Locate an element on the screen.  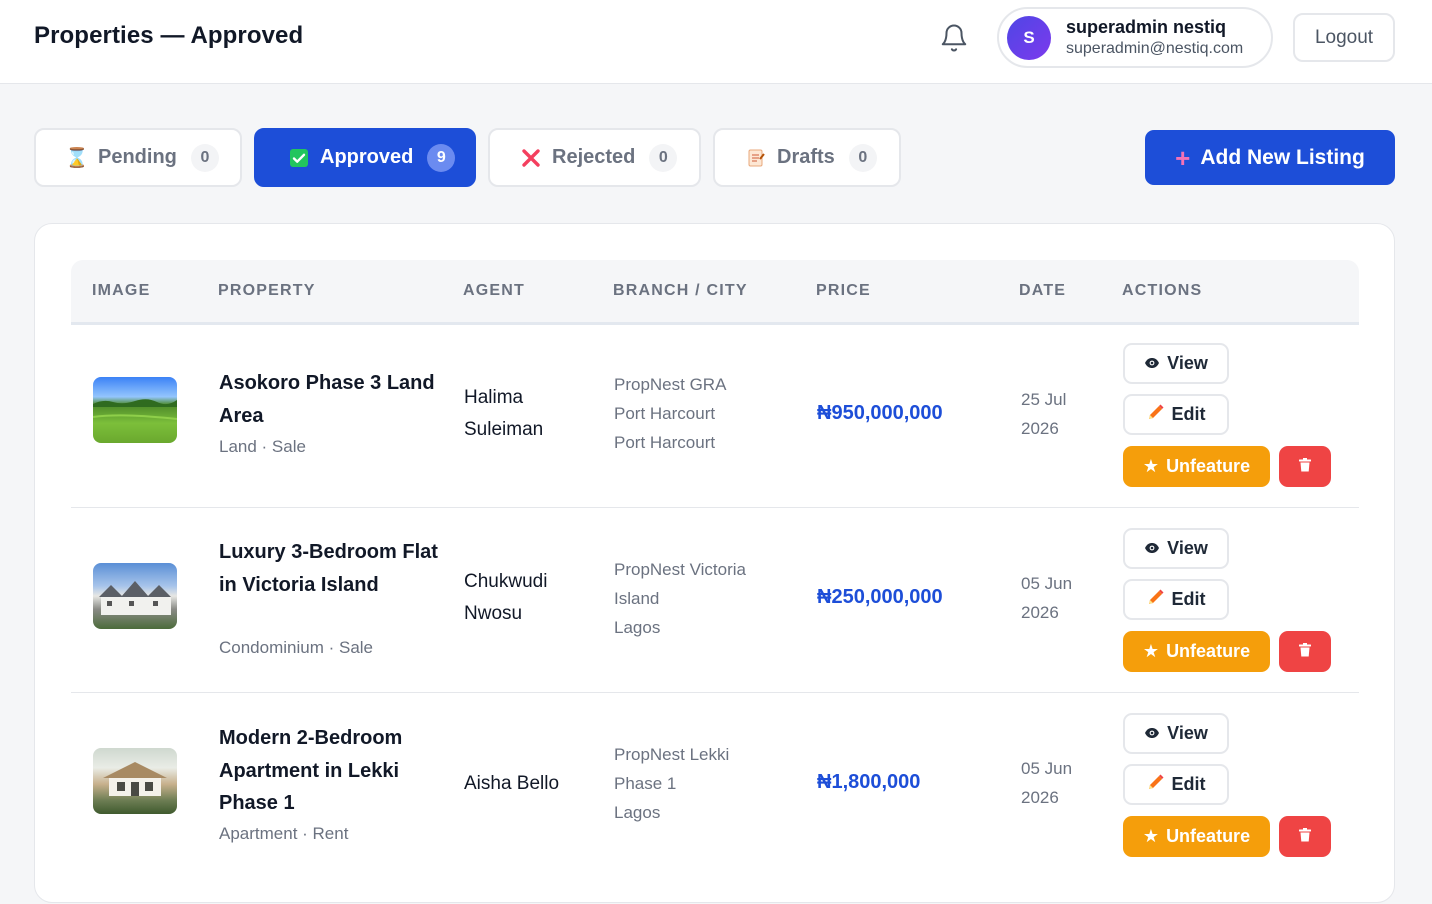
branch-line: PropNest Lekki is located at coordinates (672, 754).